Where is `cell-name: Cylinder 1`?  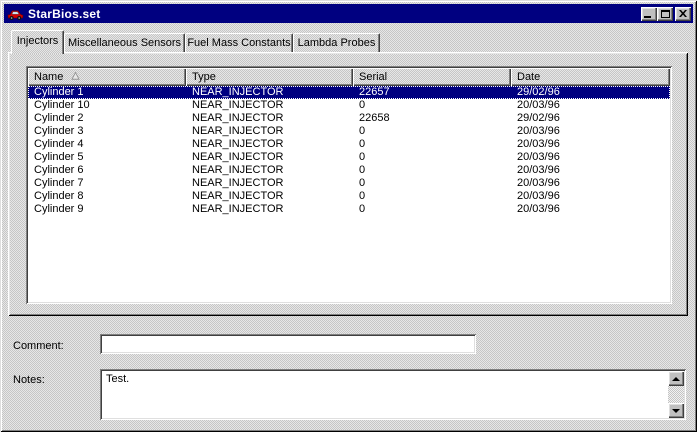
cell-name: Cylinder 1 is located at coordinates (59, 92).